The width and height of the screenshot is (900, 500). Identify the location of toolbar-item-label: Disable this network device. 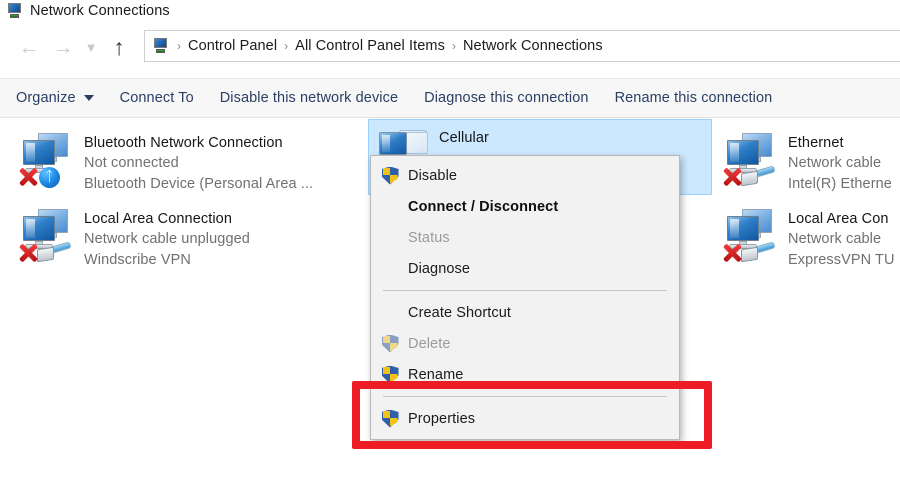
(309, 98).